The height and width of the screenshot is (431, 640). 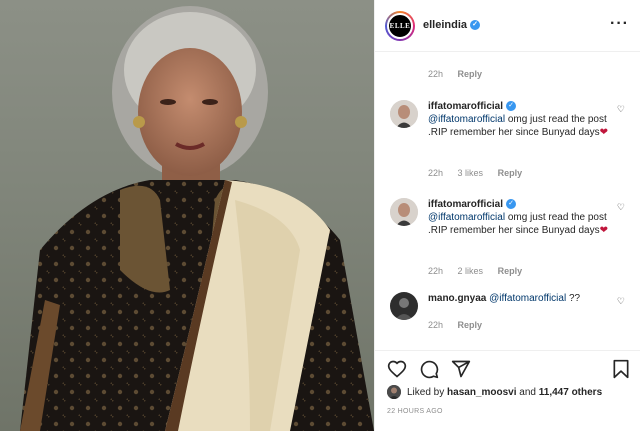 What do you see at coordinates (426, 392) in the screenshot?
I see `likes-prefix: Liked by` at bounding box center [426, 392].